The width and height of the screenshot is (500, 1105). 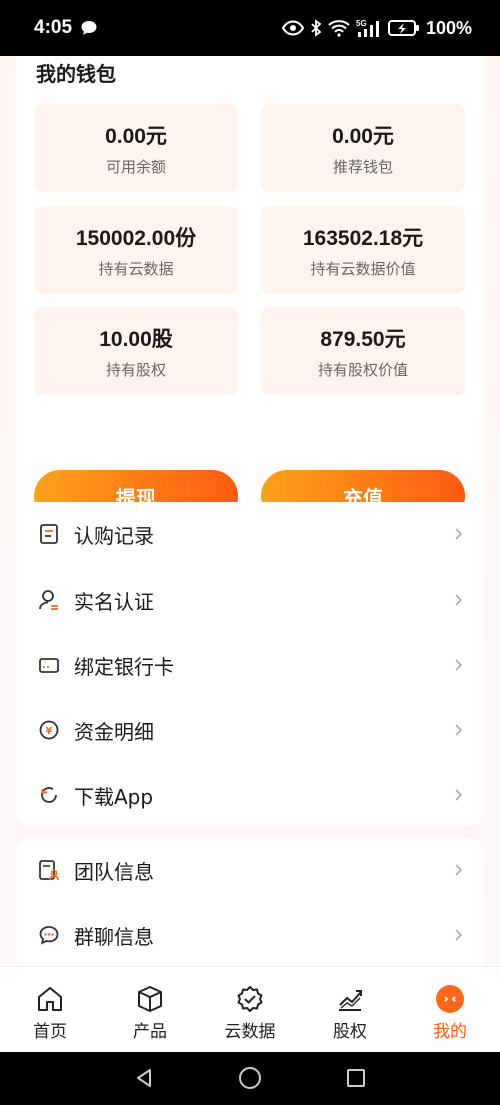 I want to click on tab-label: 首页, so click(x=50, y=1032).